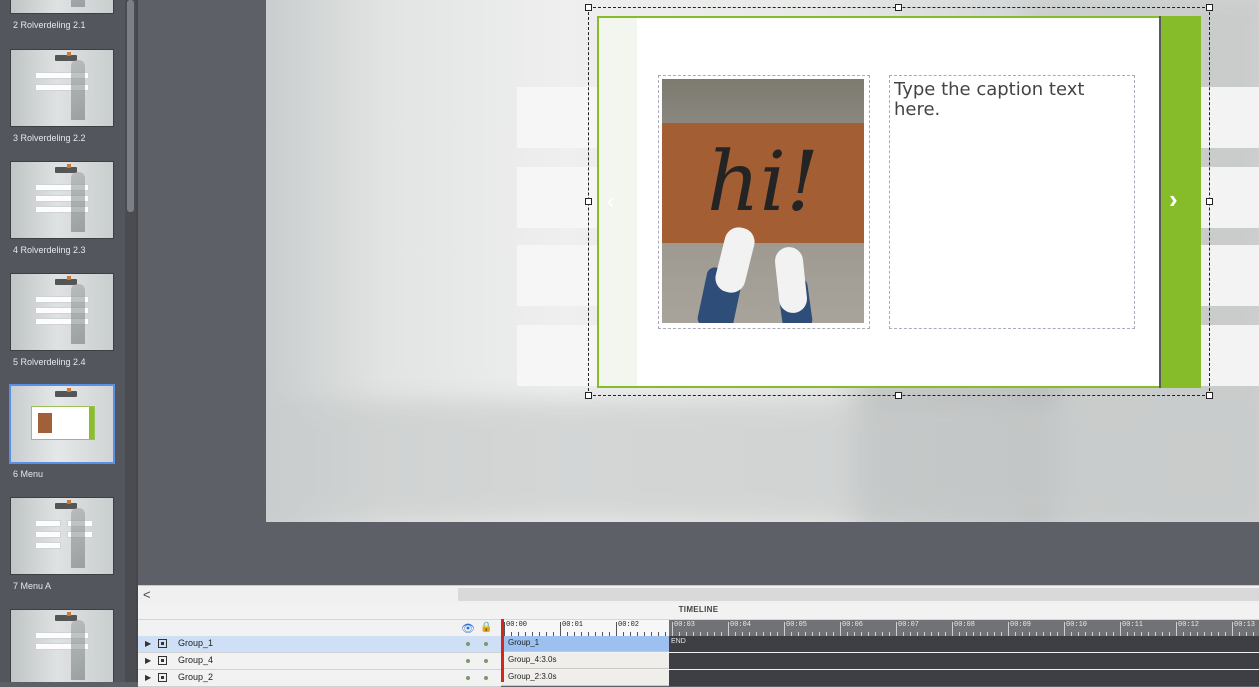 Image resolution: width=1259 pixels, height=687 pixels. What do you see at coordinates (1245, 625) in the screenshot?
I see `ruler-tick-label: 00:13` at bounding box center [1245, 625].